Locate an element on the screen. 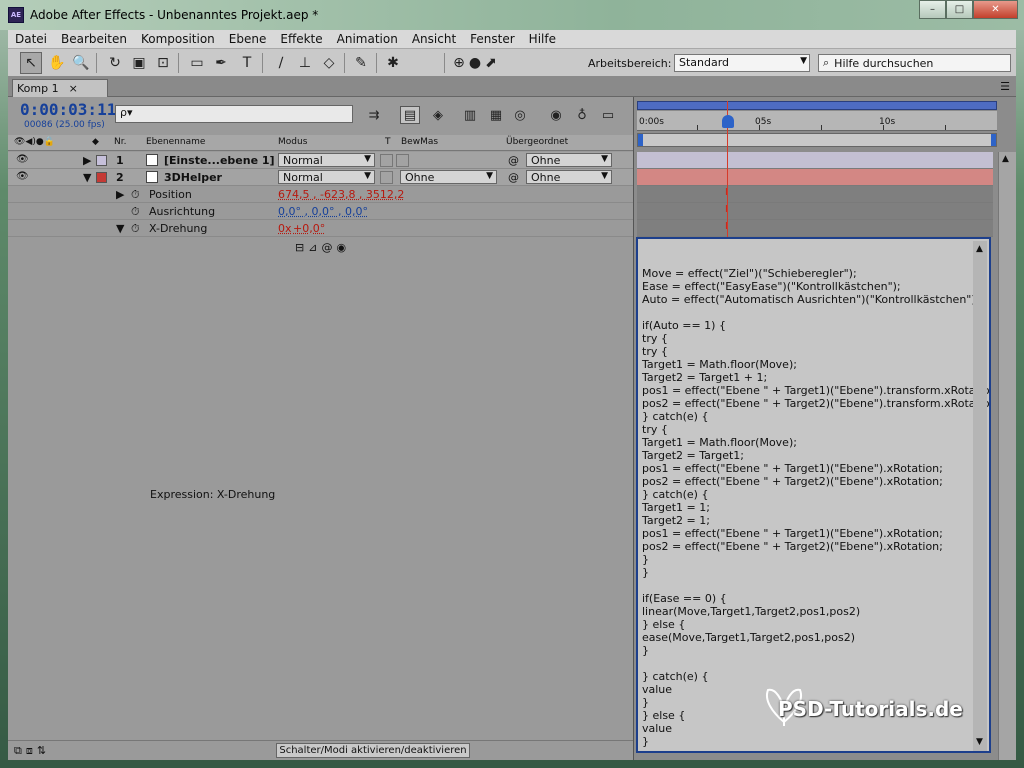  maximize-button: □ is located at coordinates (959, 9).